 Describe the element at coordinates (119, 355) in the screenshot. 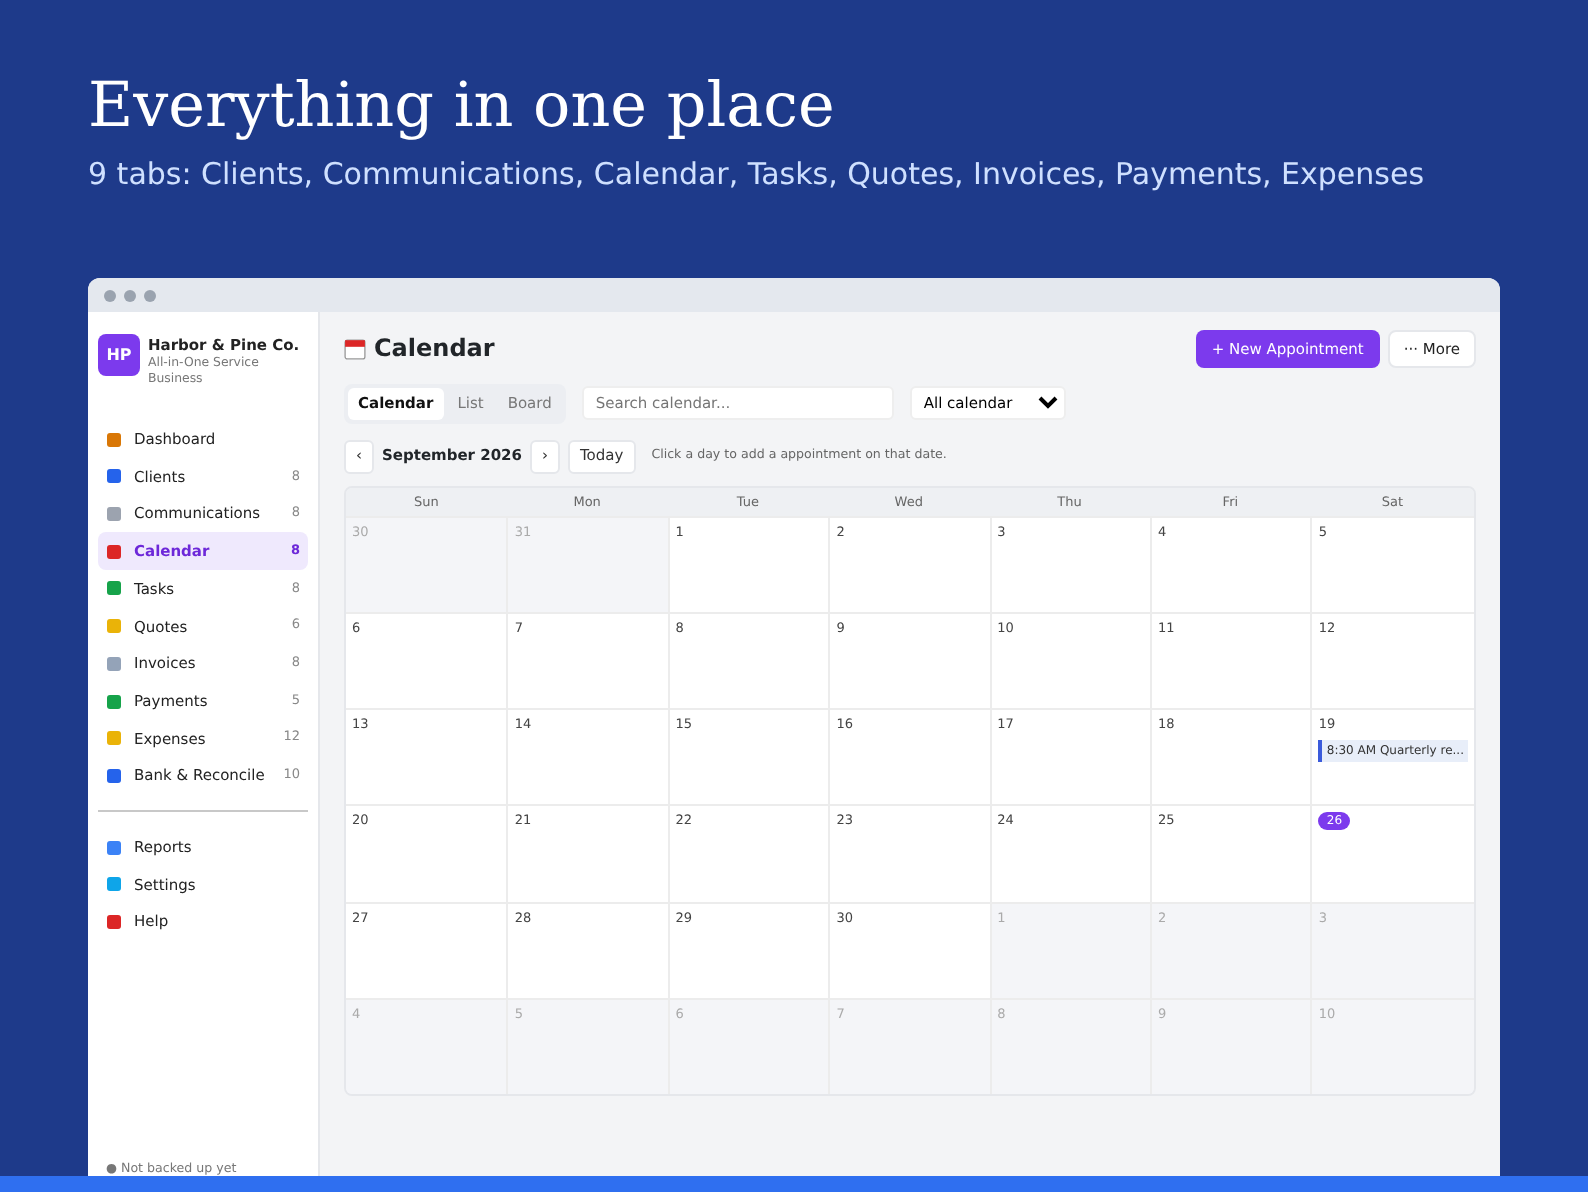

I see `logo-icon: HP` at that location.